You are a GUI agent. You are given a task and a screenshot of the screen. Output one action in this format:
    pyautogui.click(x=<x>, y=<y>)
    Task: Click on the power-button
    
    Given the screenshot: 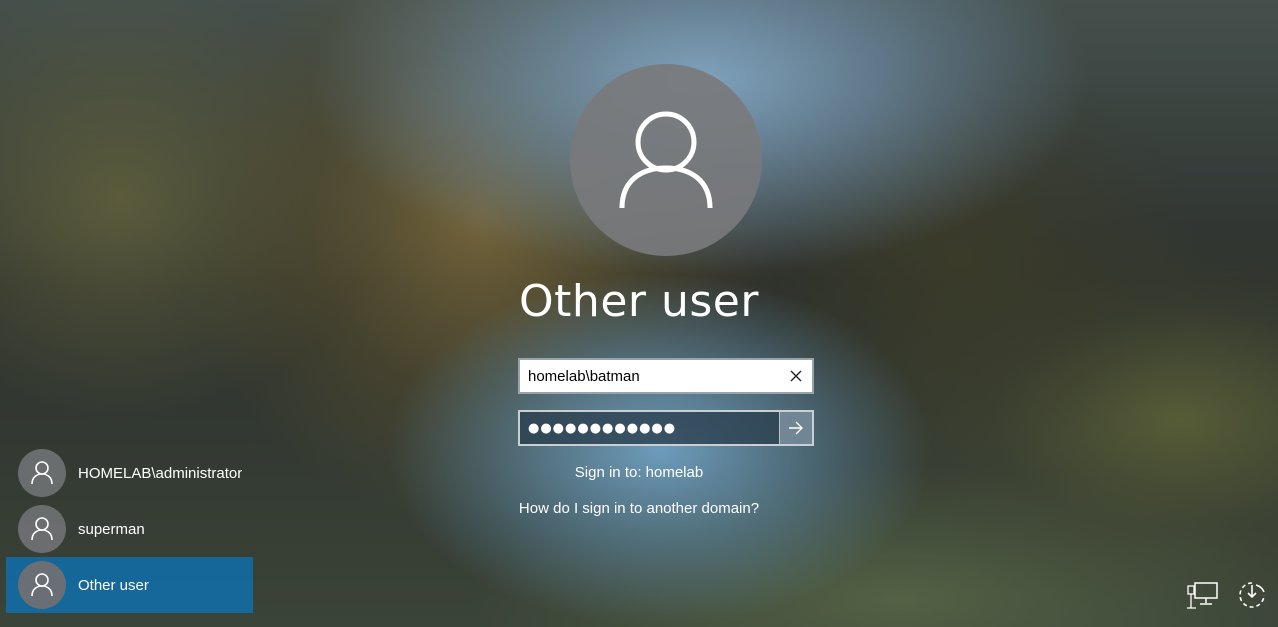 What is the action you would take?
    pyautogui.click(x=1252, y=595)
    